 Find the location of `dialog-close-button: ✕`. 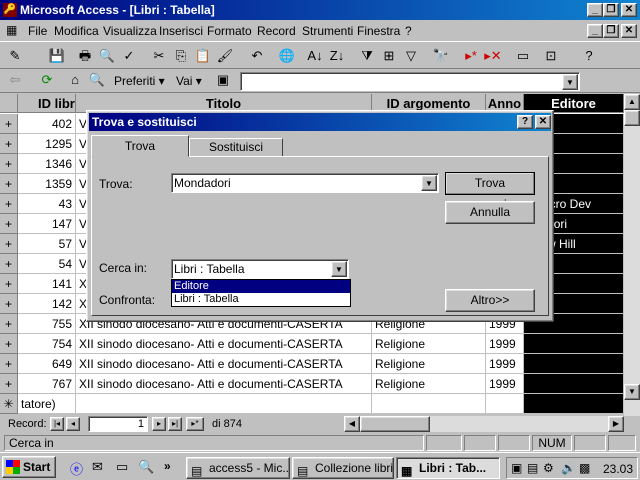

dialog-close-button: ✕ is located at coordinates (543, 122).